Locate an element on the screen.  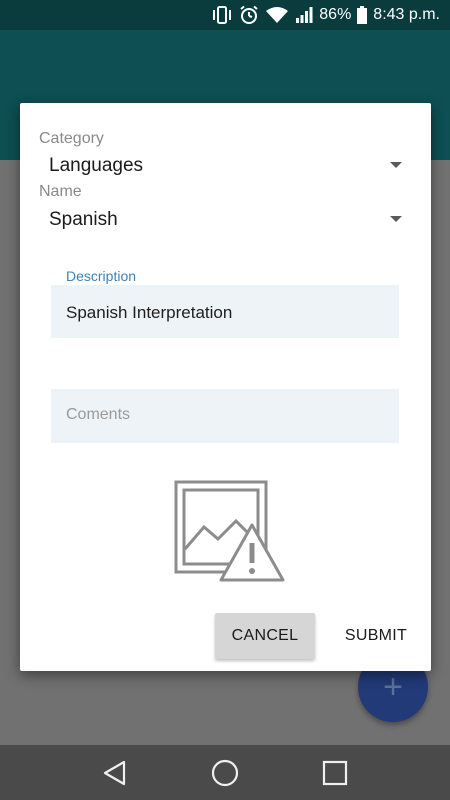
description-label: Description is located at coordinates (101, 276).